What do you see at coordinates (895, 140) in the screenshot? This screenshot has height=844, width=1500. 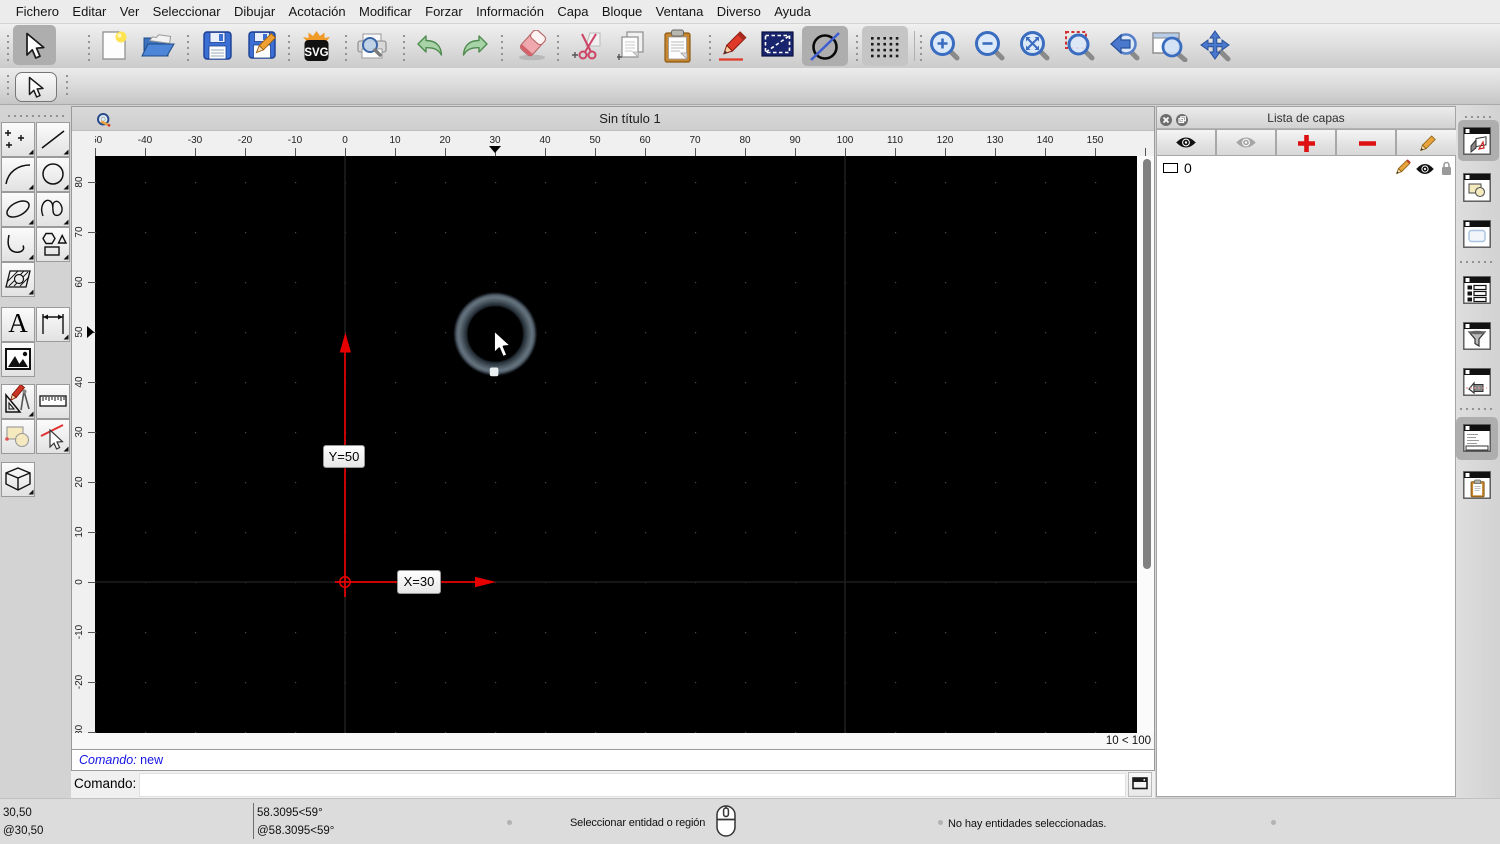 I see `svg-text: 110` at bounding box center [895, 140].